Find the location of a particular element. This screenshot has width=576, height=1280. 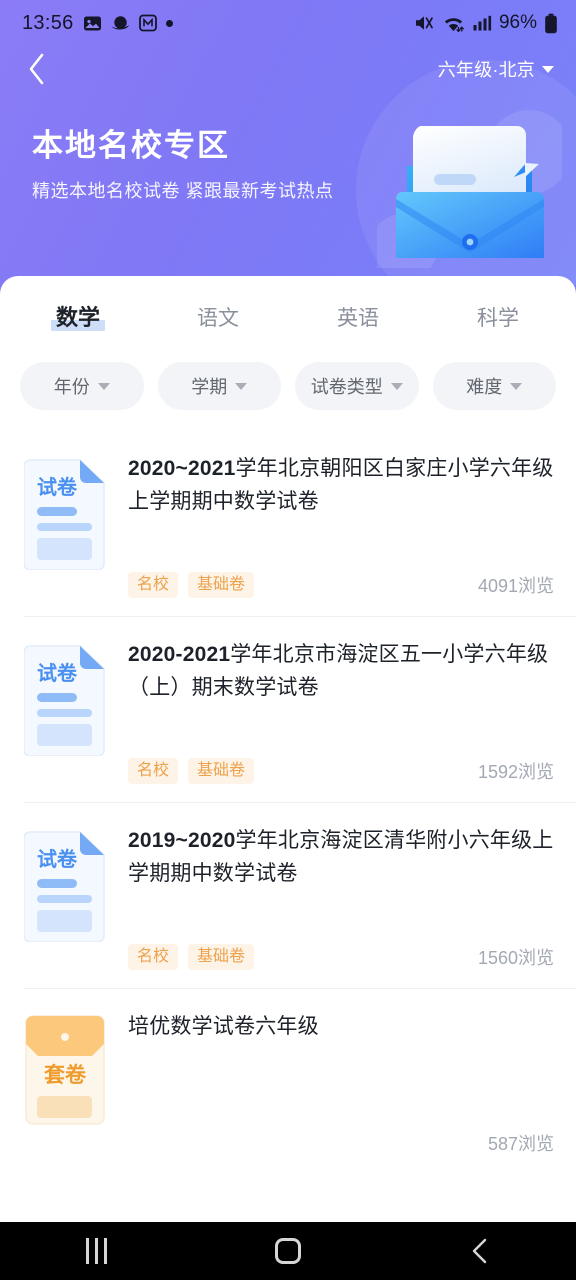

list-item-title: 2019~2020学年北京海淀区清华附小六年级上学期期中数学试卷 is located at coordinates (341, 857).